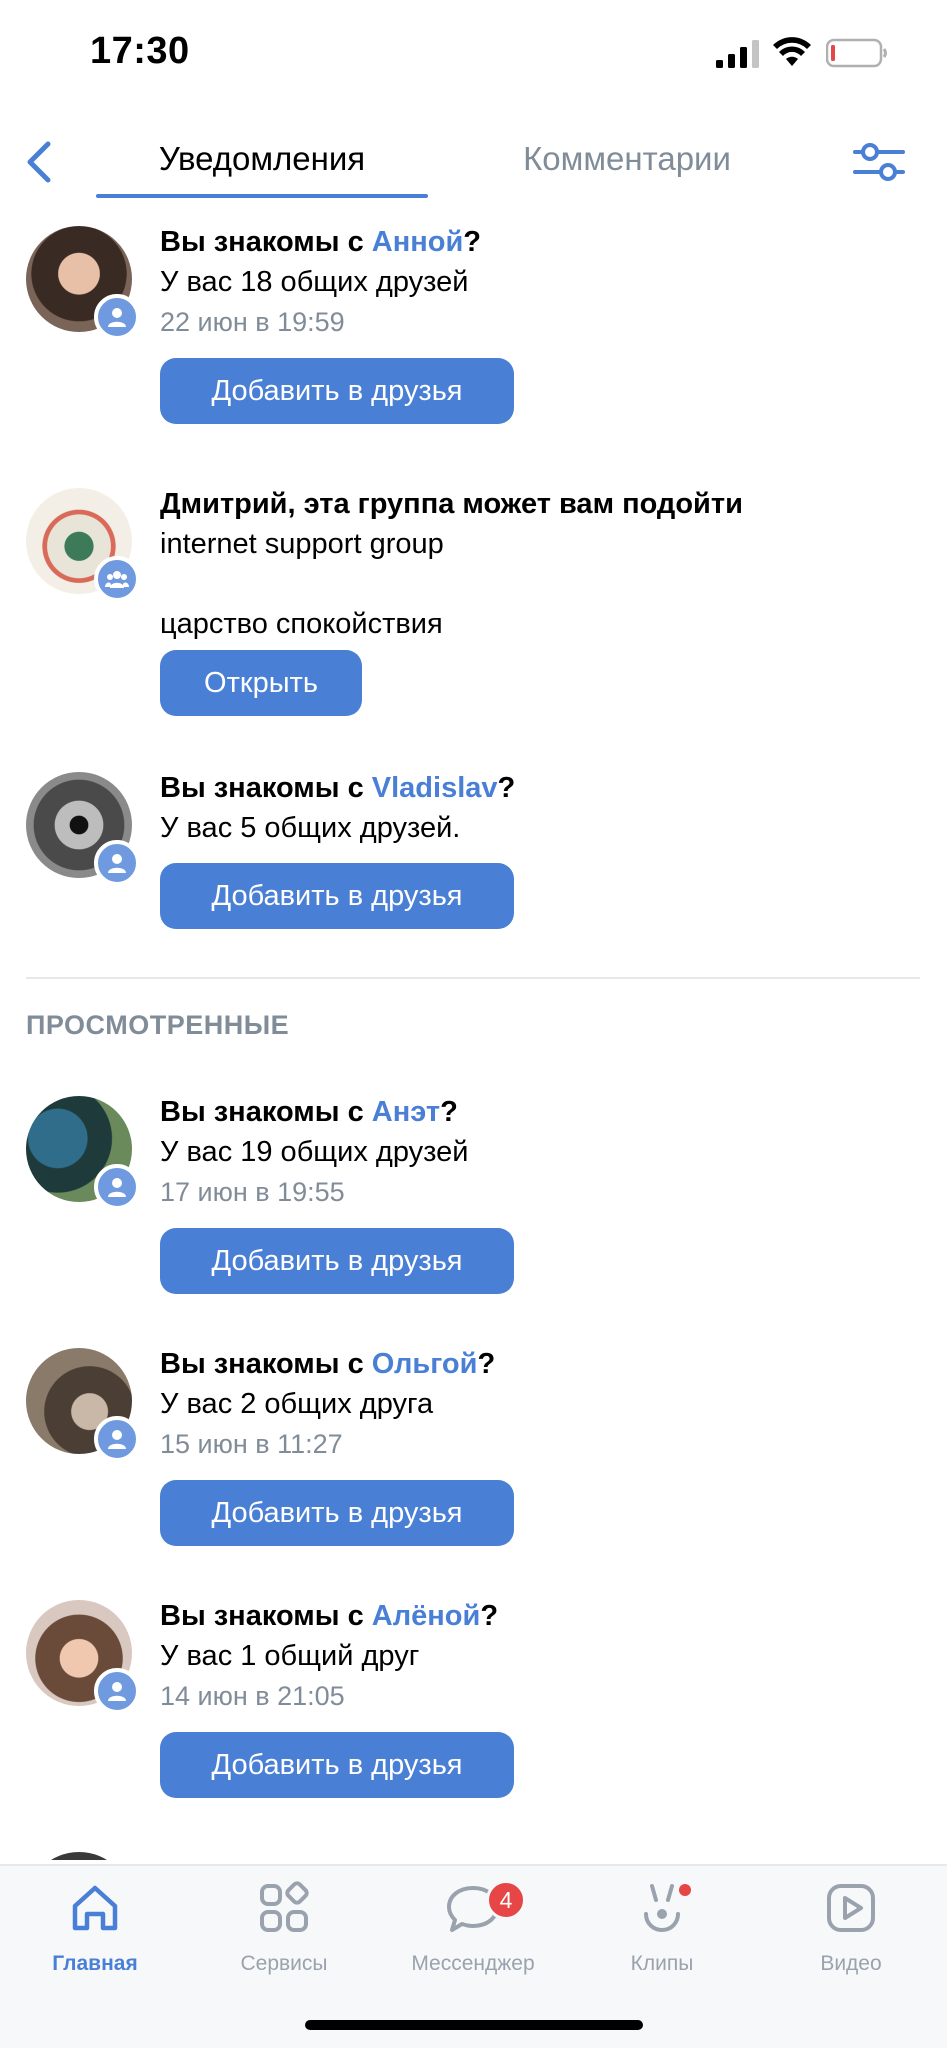 The width and height of the screenshot is (947, 2048). What do you see at coordinates (321, 242) in the screenshot?
I see `notification-title: Вы знакомы с Анной?` at bounding box center [321, 242].